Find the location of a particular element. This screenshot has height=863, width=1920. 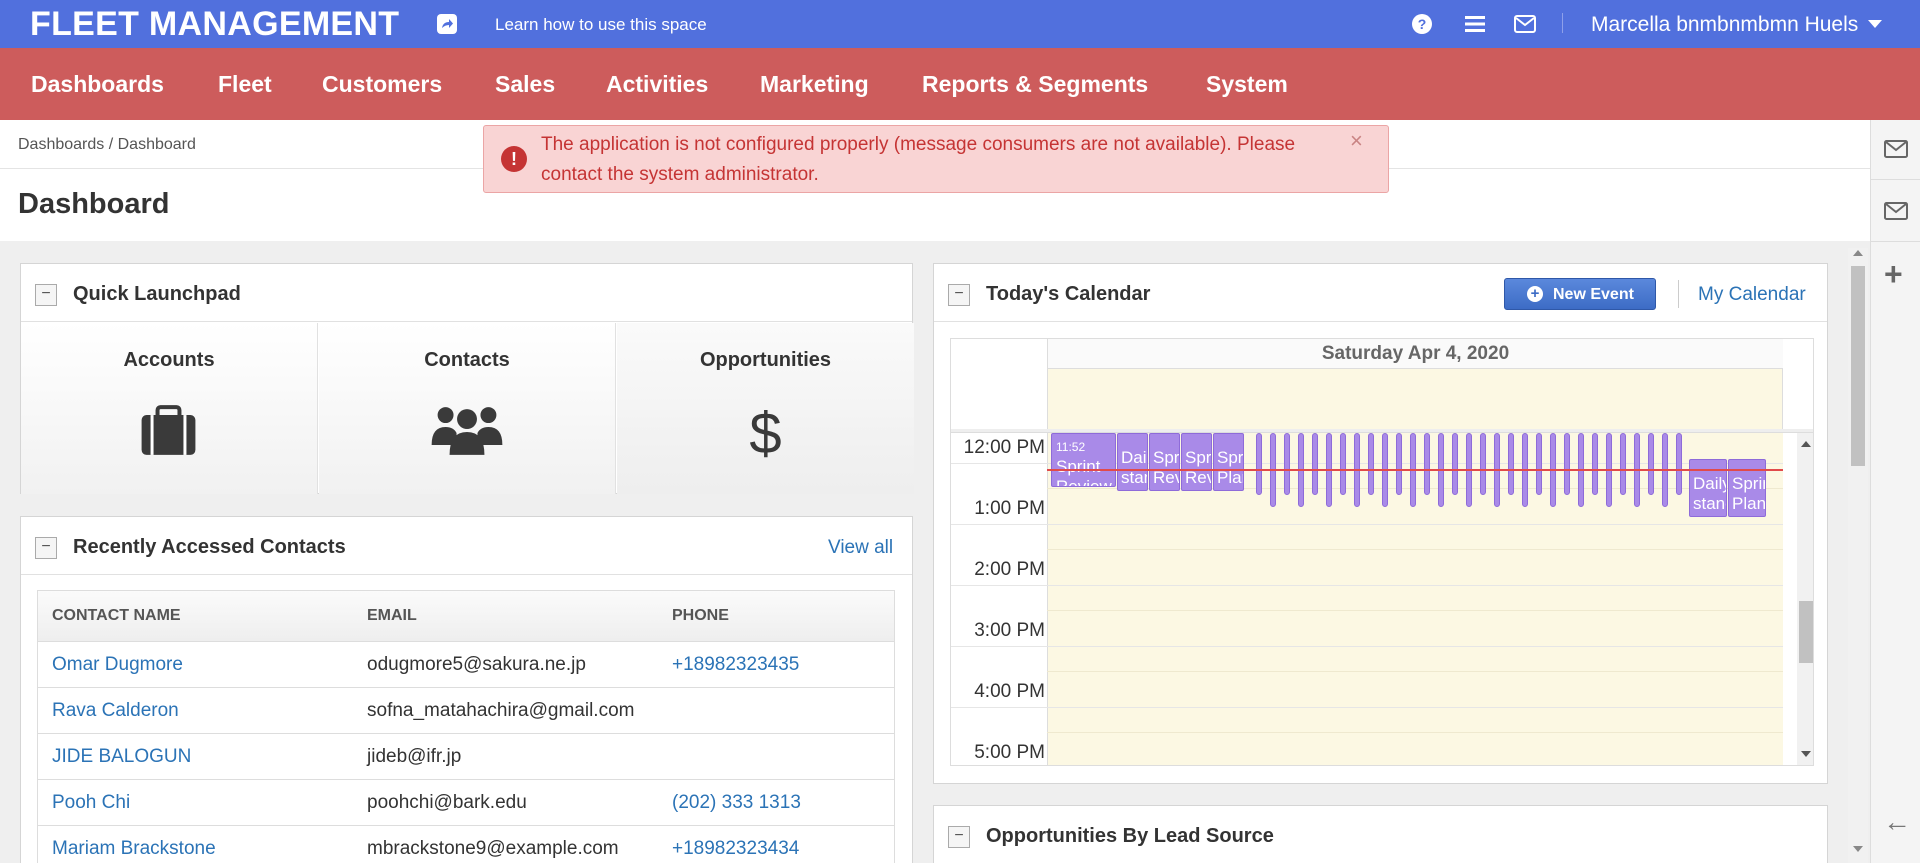

launchpad-opportunities: Opportunities $ is located at coordinates (765, 408).